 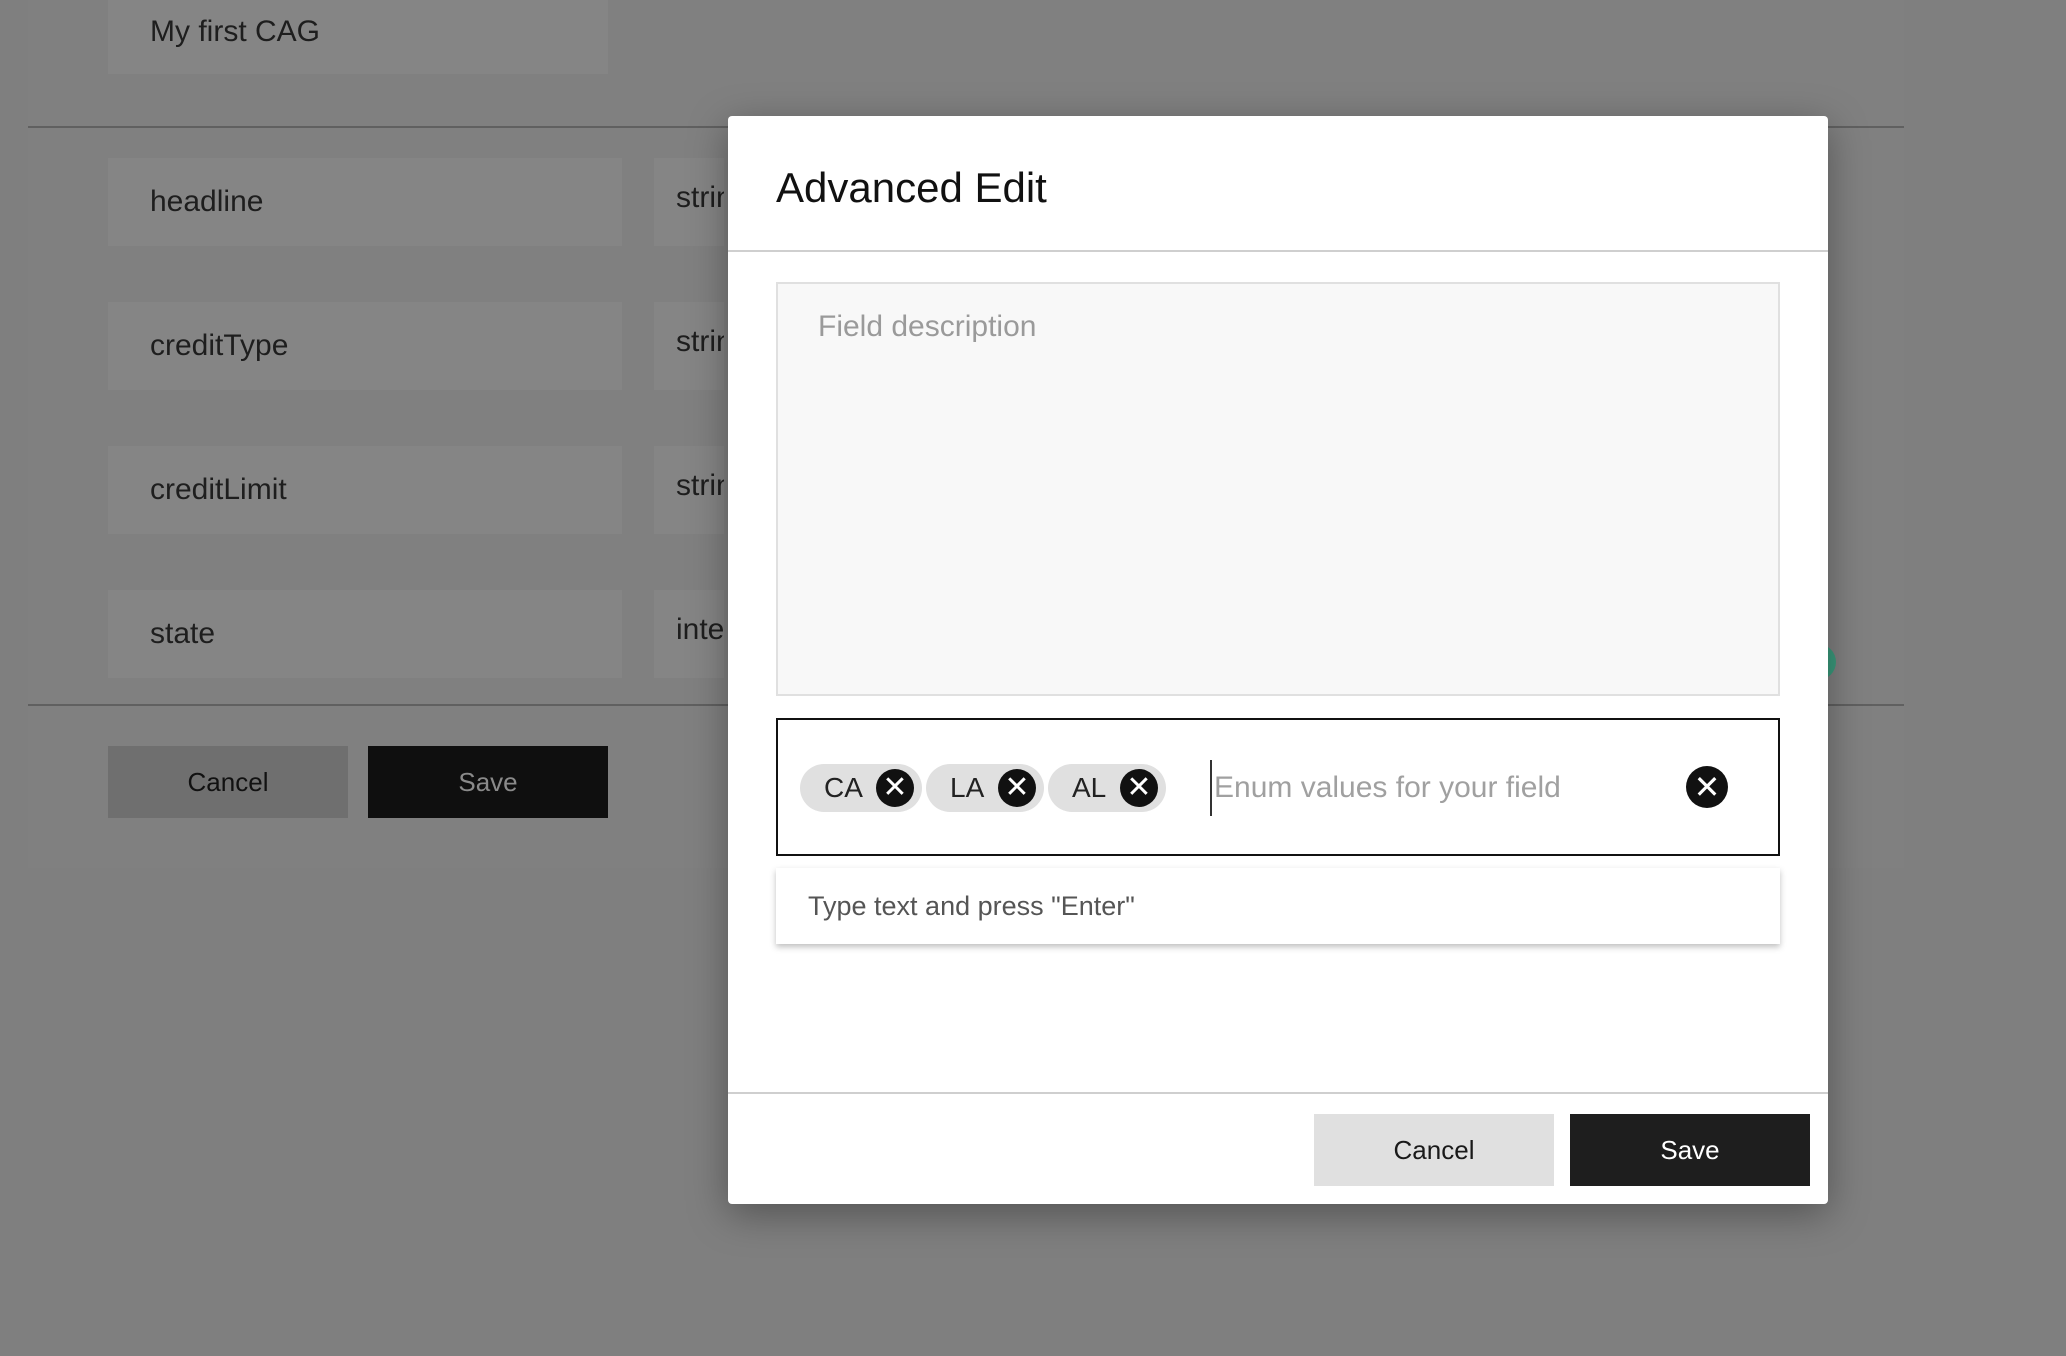 I want to click on field-name-state: state, so click(x=365, y=634).